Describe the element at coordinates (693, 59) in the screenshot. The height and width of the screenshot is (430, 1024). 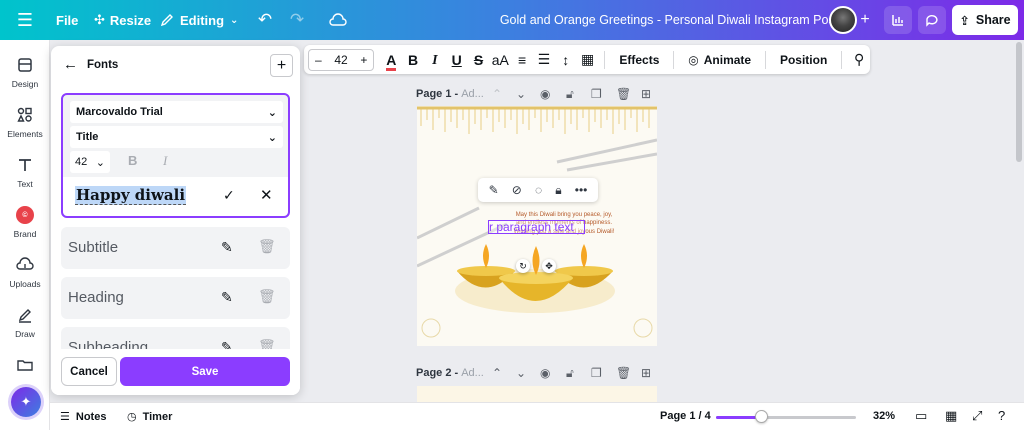
I see `animate-icon: ◎` at that location.